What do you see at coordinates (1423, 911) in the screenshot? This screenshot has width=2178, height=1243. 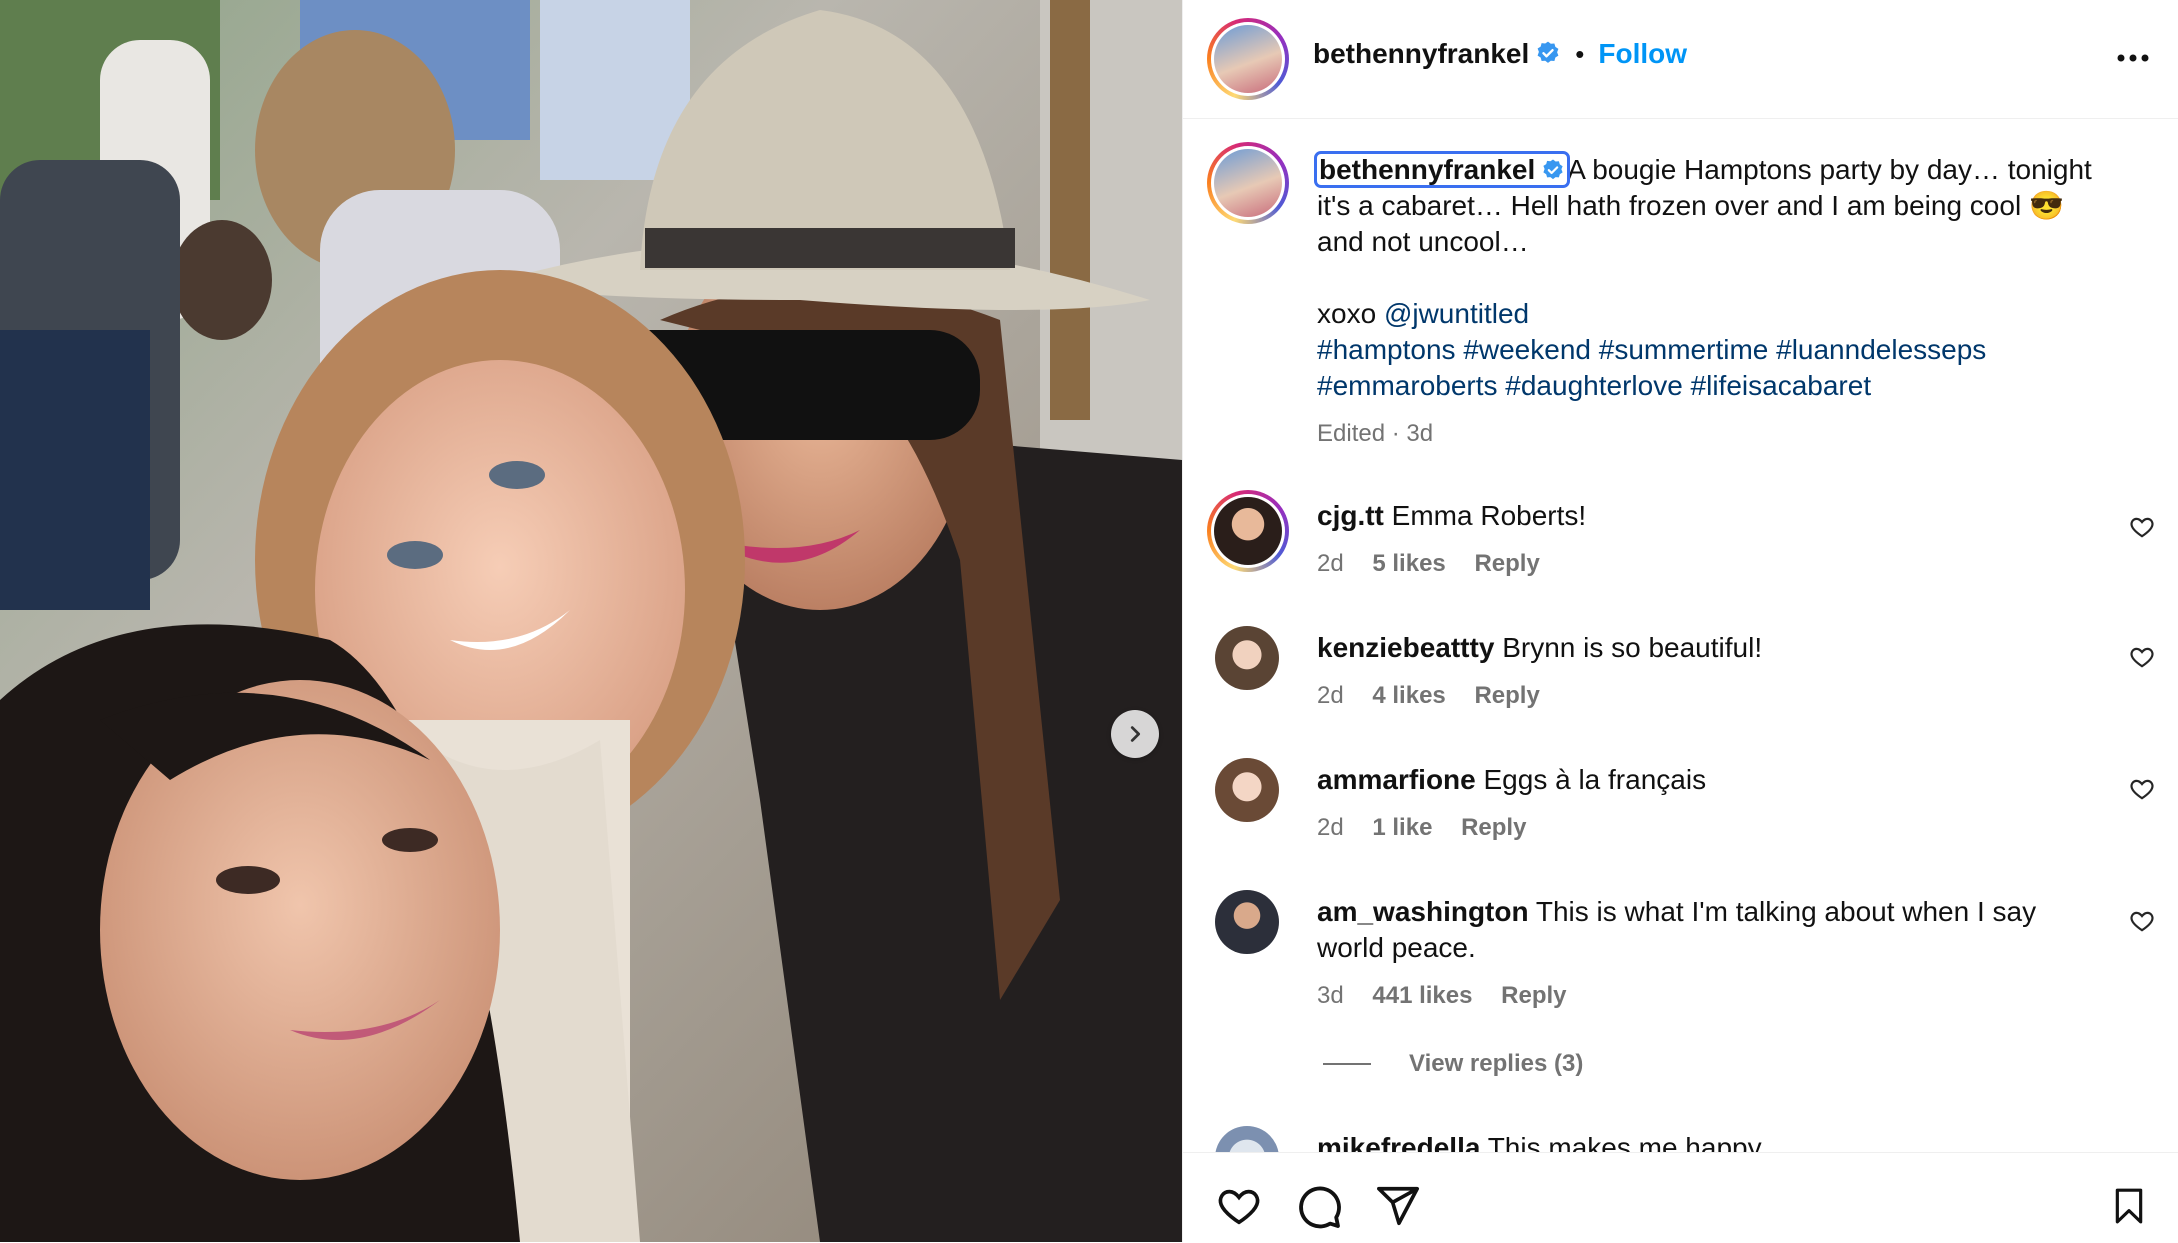 I see `comment-username: am_washington` at bounding box center [1423, 911].